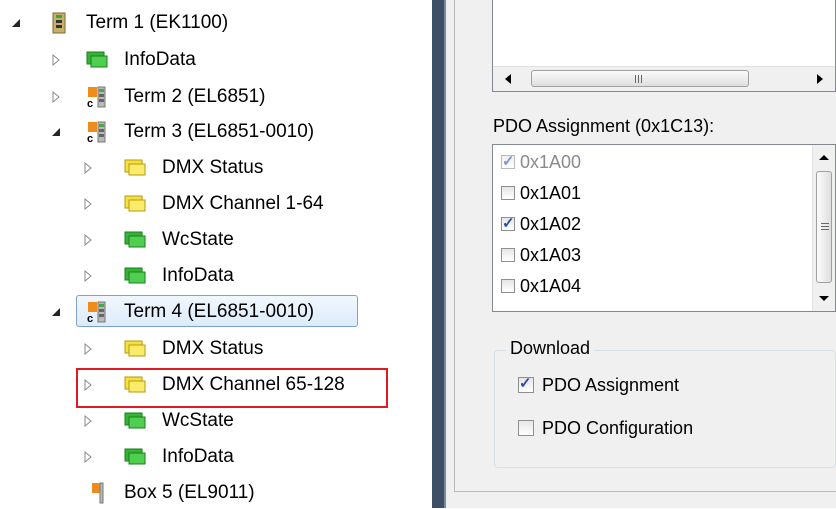  What do you see at coordinates (820, 79) in the screenshot?
I see `scroll-right-icon` at bounding box center [820, 79].